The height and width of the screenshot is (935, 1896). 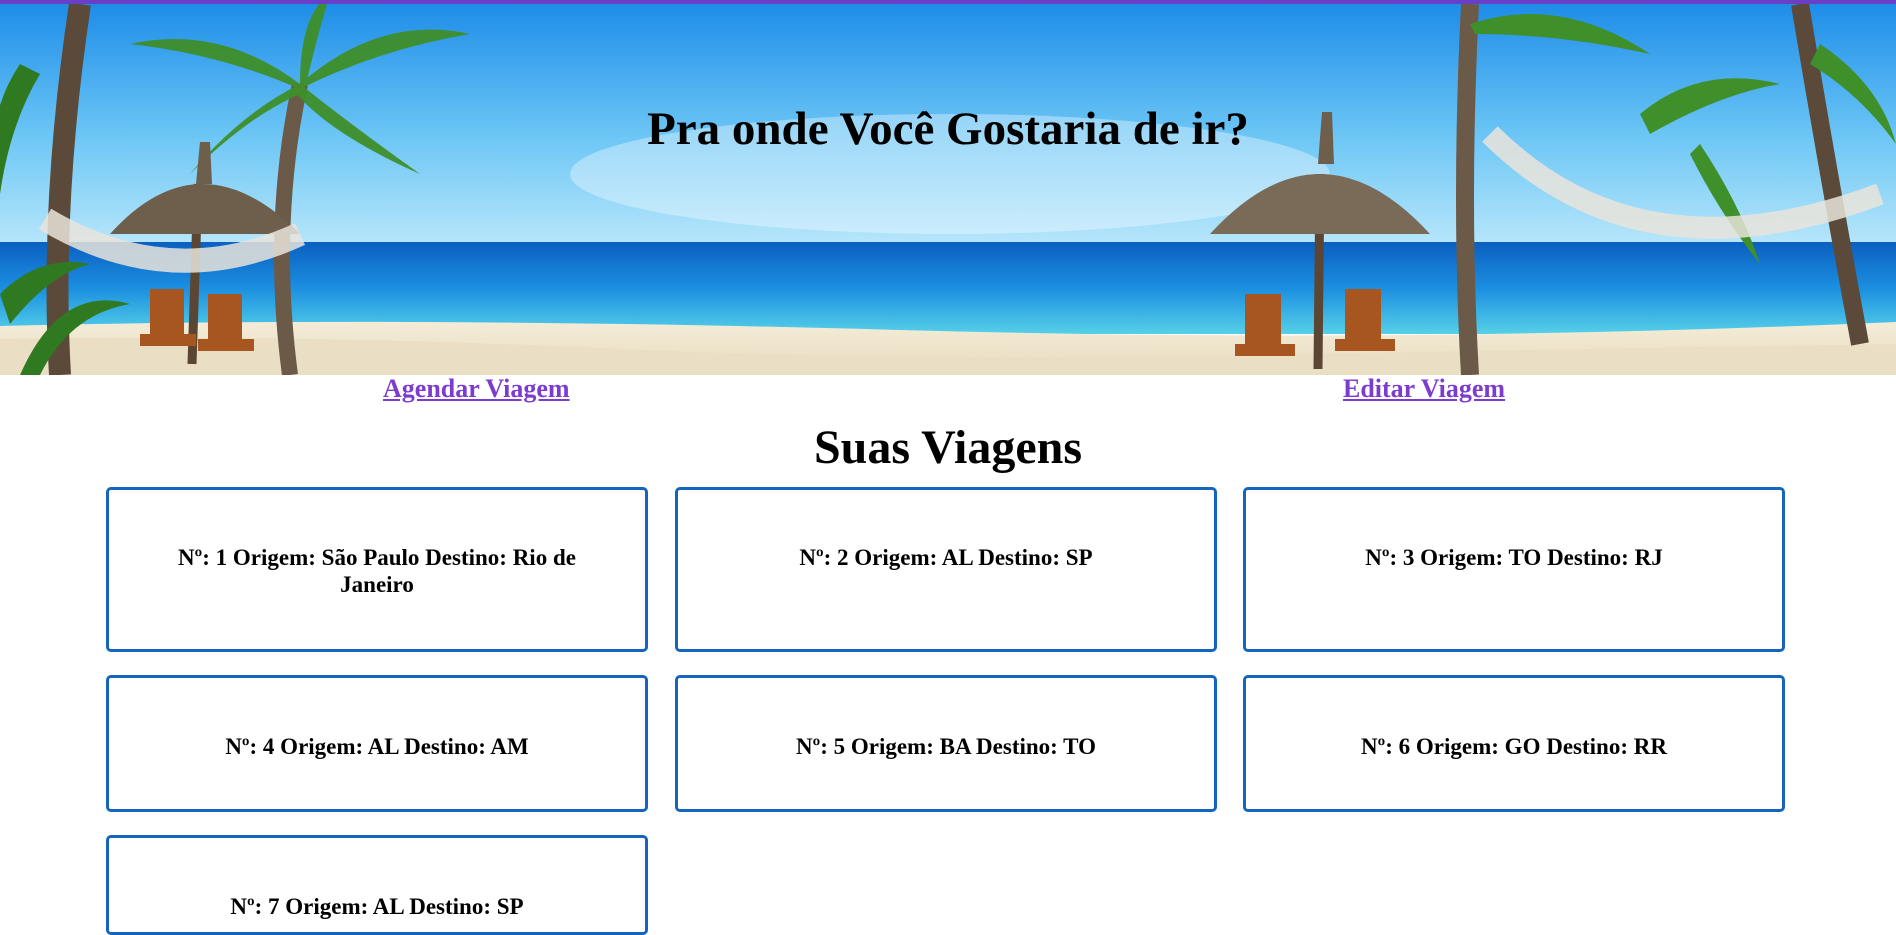 I want to click on trip-card: Nº: 5 Origem: BA Destino: TO, so click(x=946, y=743).